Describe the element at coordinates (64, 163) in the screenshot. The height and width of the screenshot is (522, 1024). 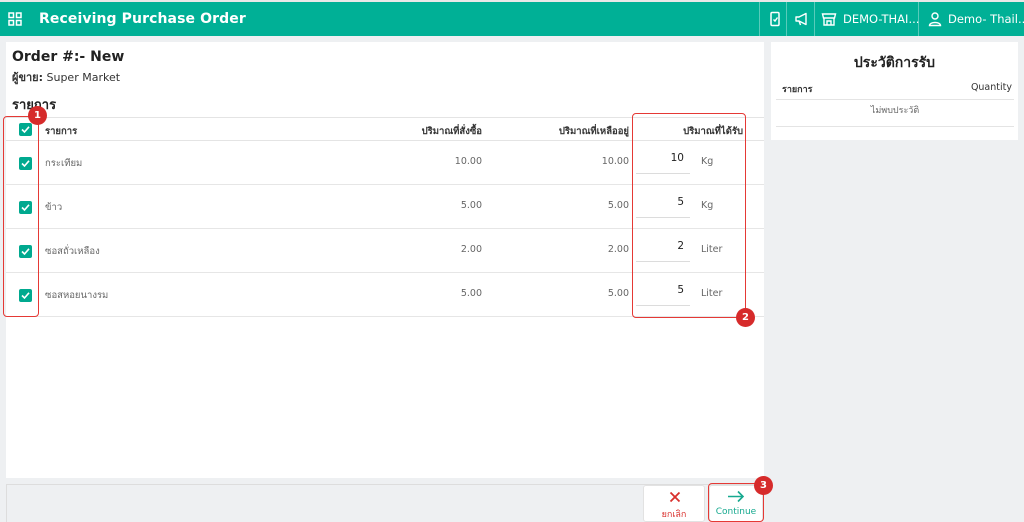
I see `item-name: กระเทียม` at that location.